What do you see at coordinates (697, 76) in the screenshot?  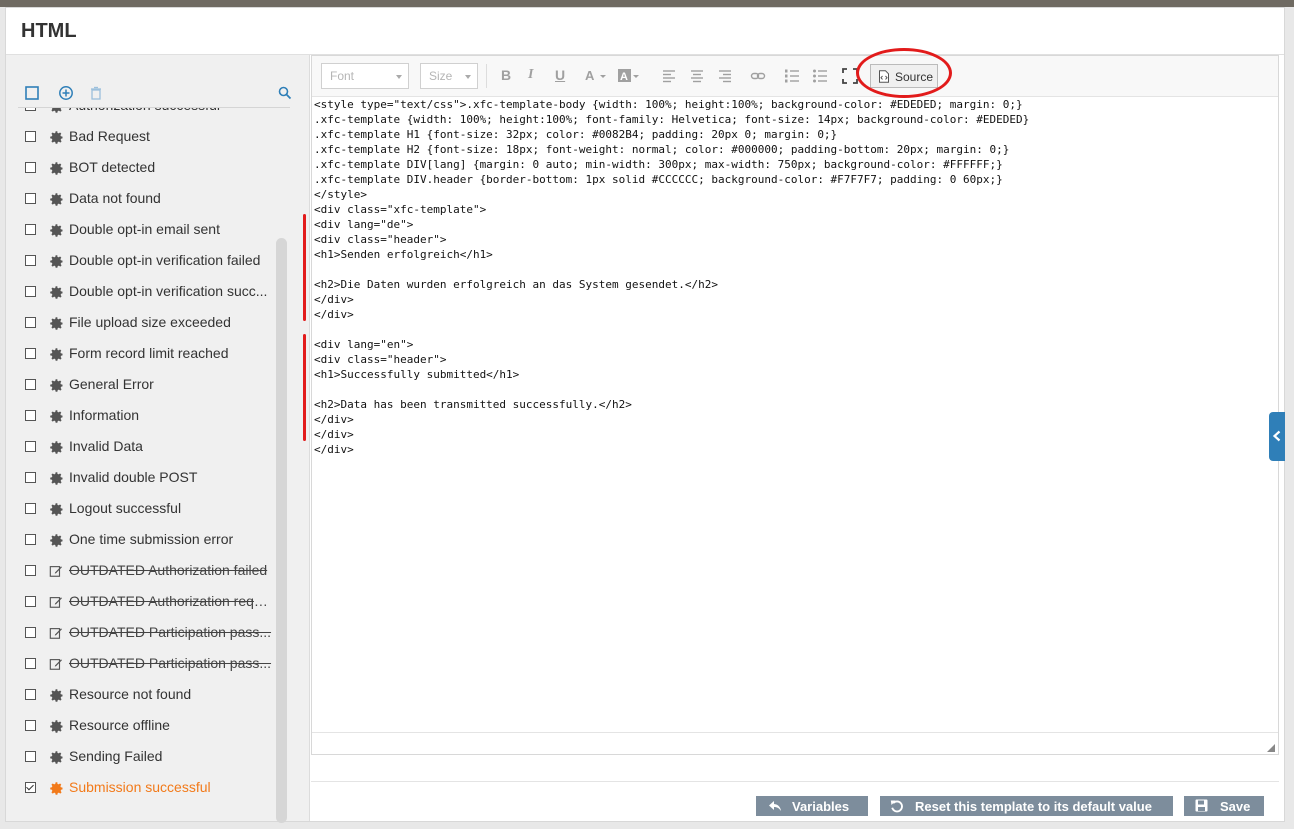 I see `align-center-icon` at bounding box center [697, 76].